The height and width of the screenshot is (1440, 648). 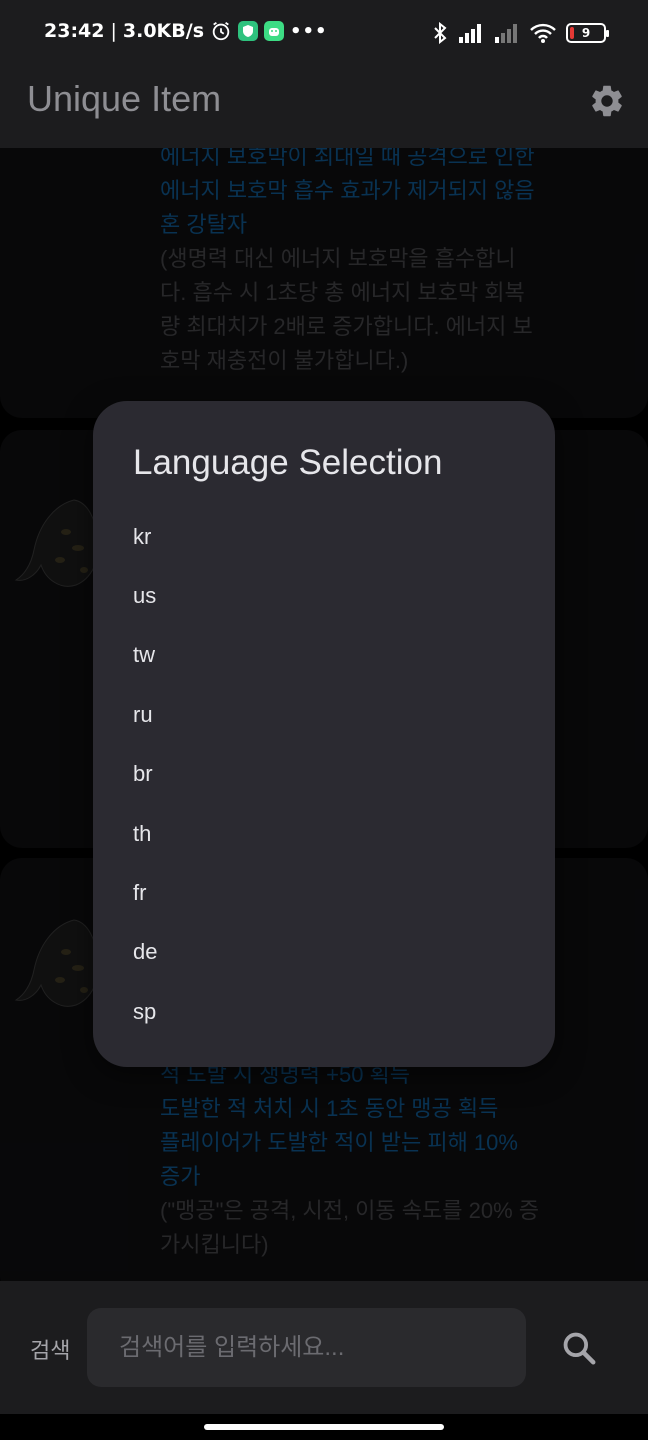 I want to click on mod-line: 에너지 보호막 흡수 효과가 제거되지 않음, so click(x=347, y=190).